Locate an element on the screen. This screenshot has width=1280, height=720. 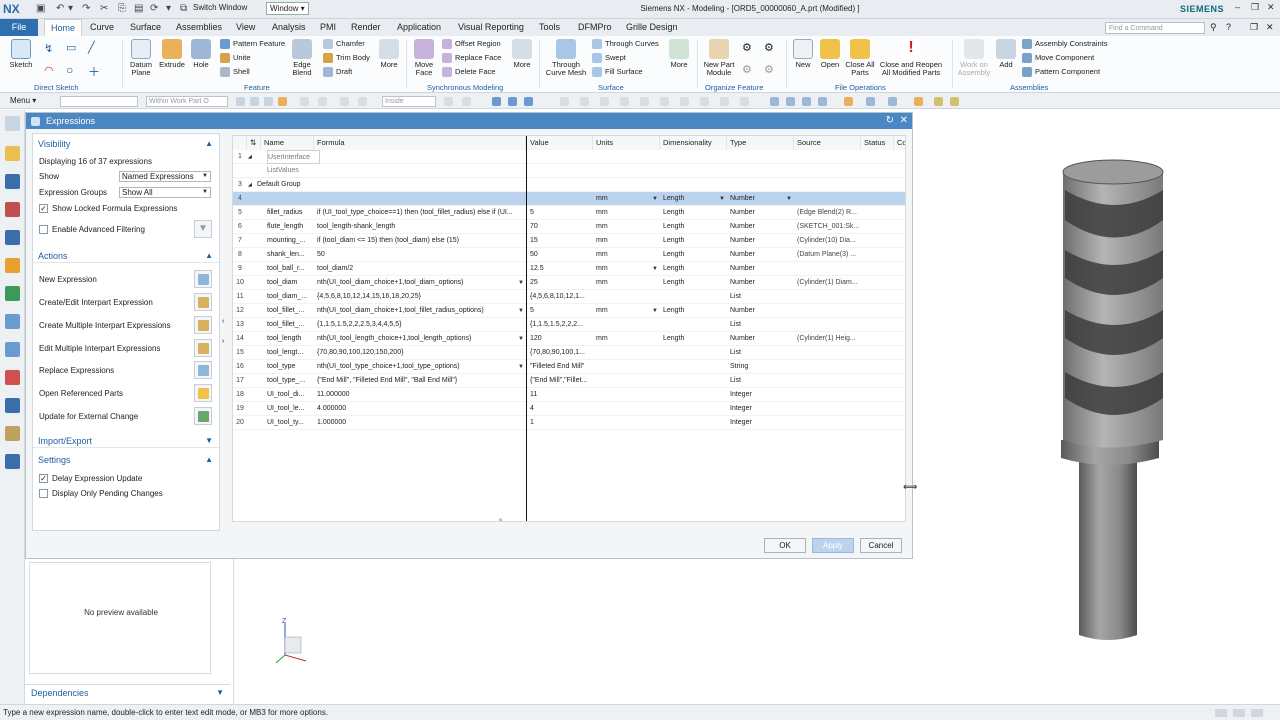
view-rotate-icon is located at coordinates (528, 101).